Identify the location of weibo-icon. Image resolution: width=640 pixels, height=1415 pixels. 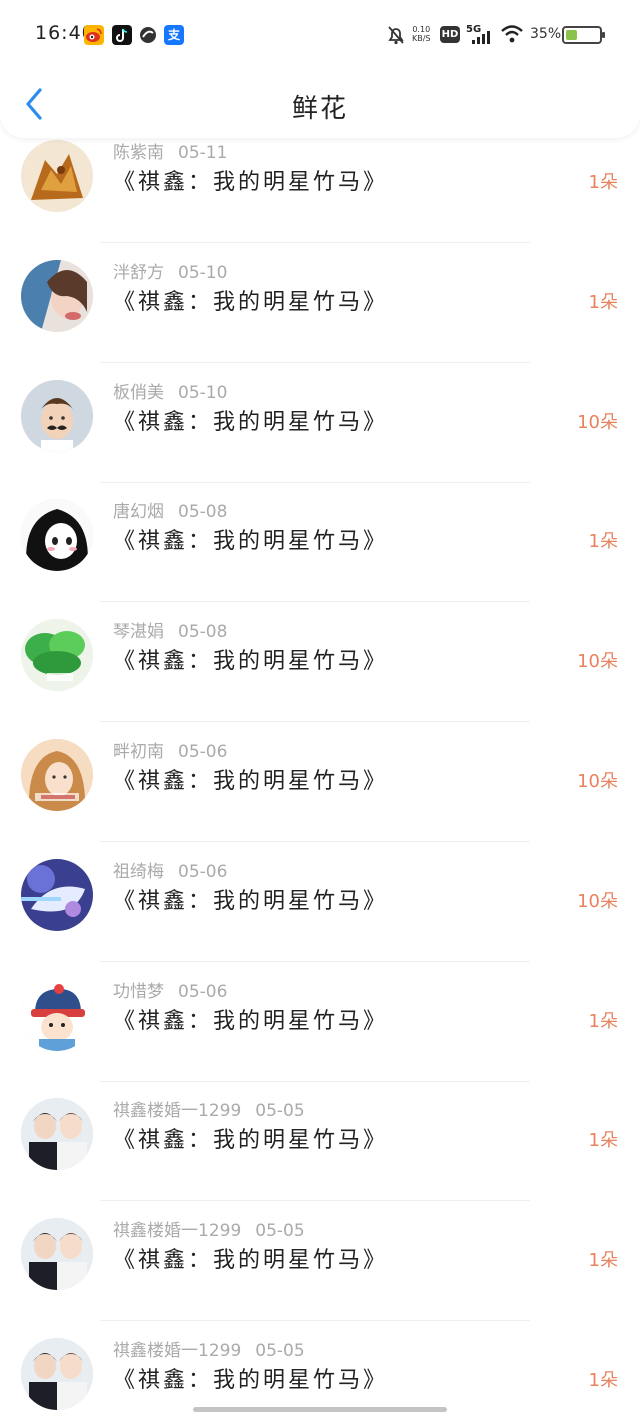
(94, 35).